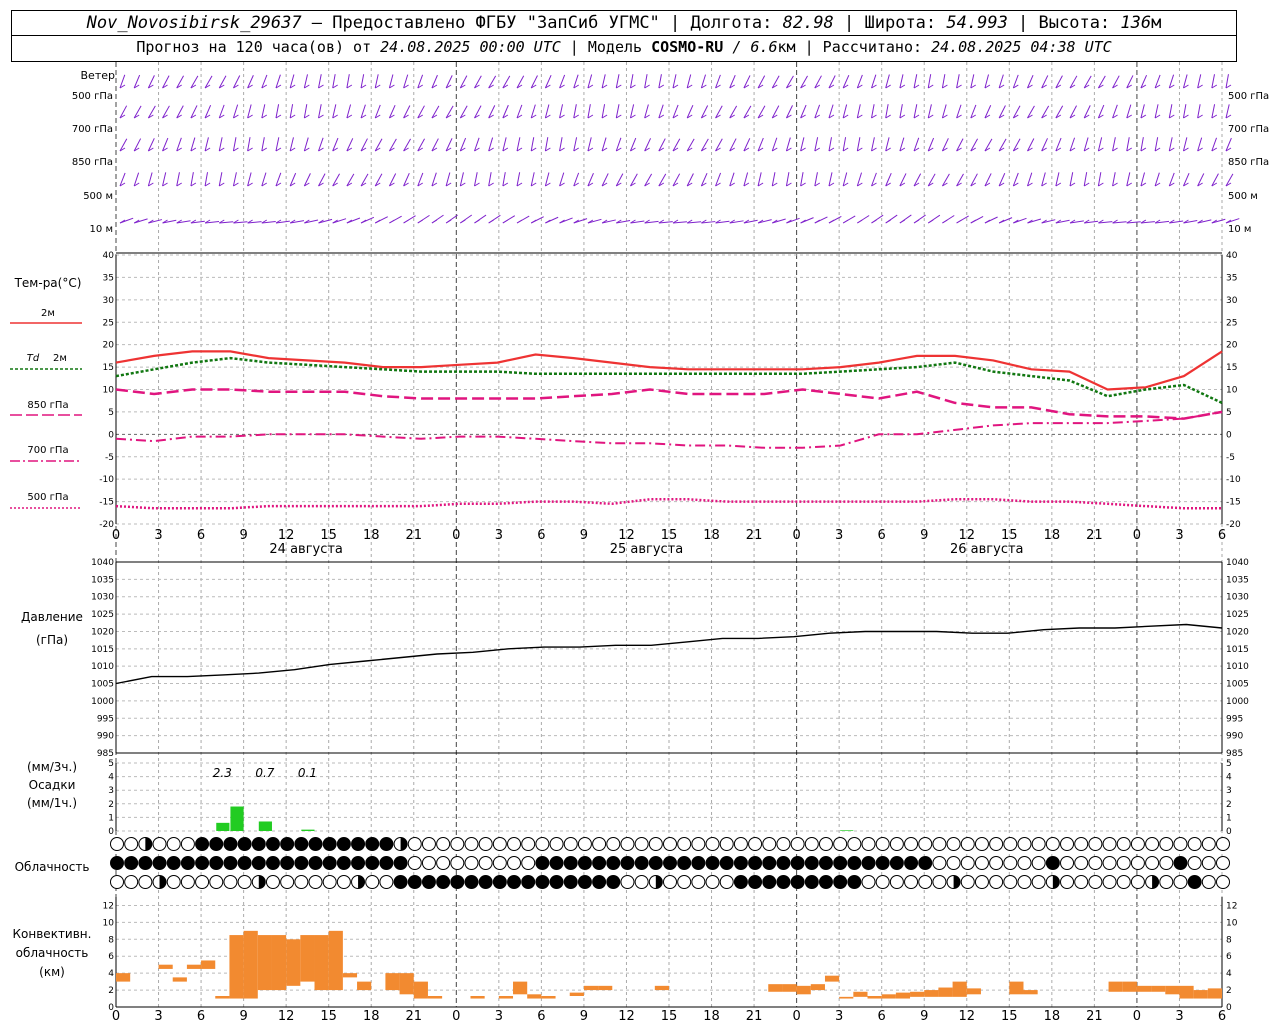  What do you see at coordinates (48, 283) in the screenshot?
I see `temp-title: Тем-ра(°С)` at bounding box center [48, 283].